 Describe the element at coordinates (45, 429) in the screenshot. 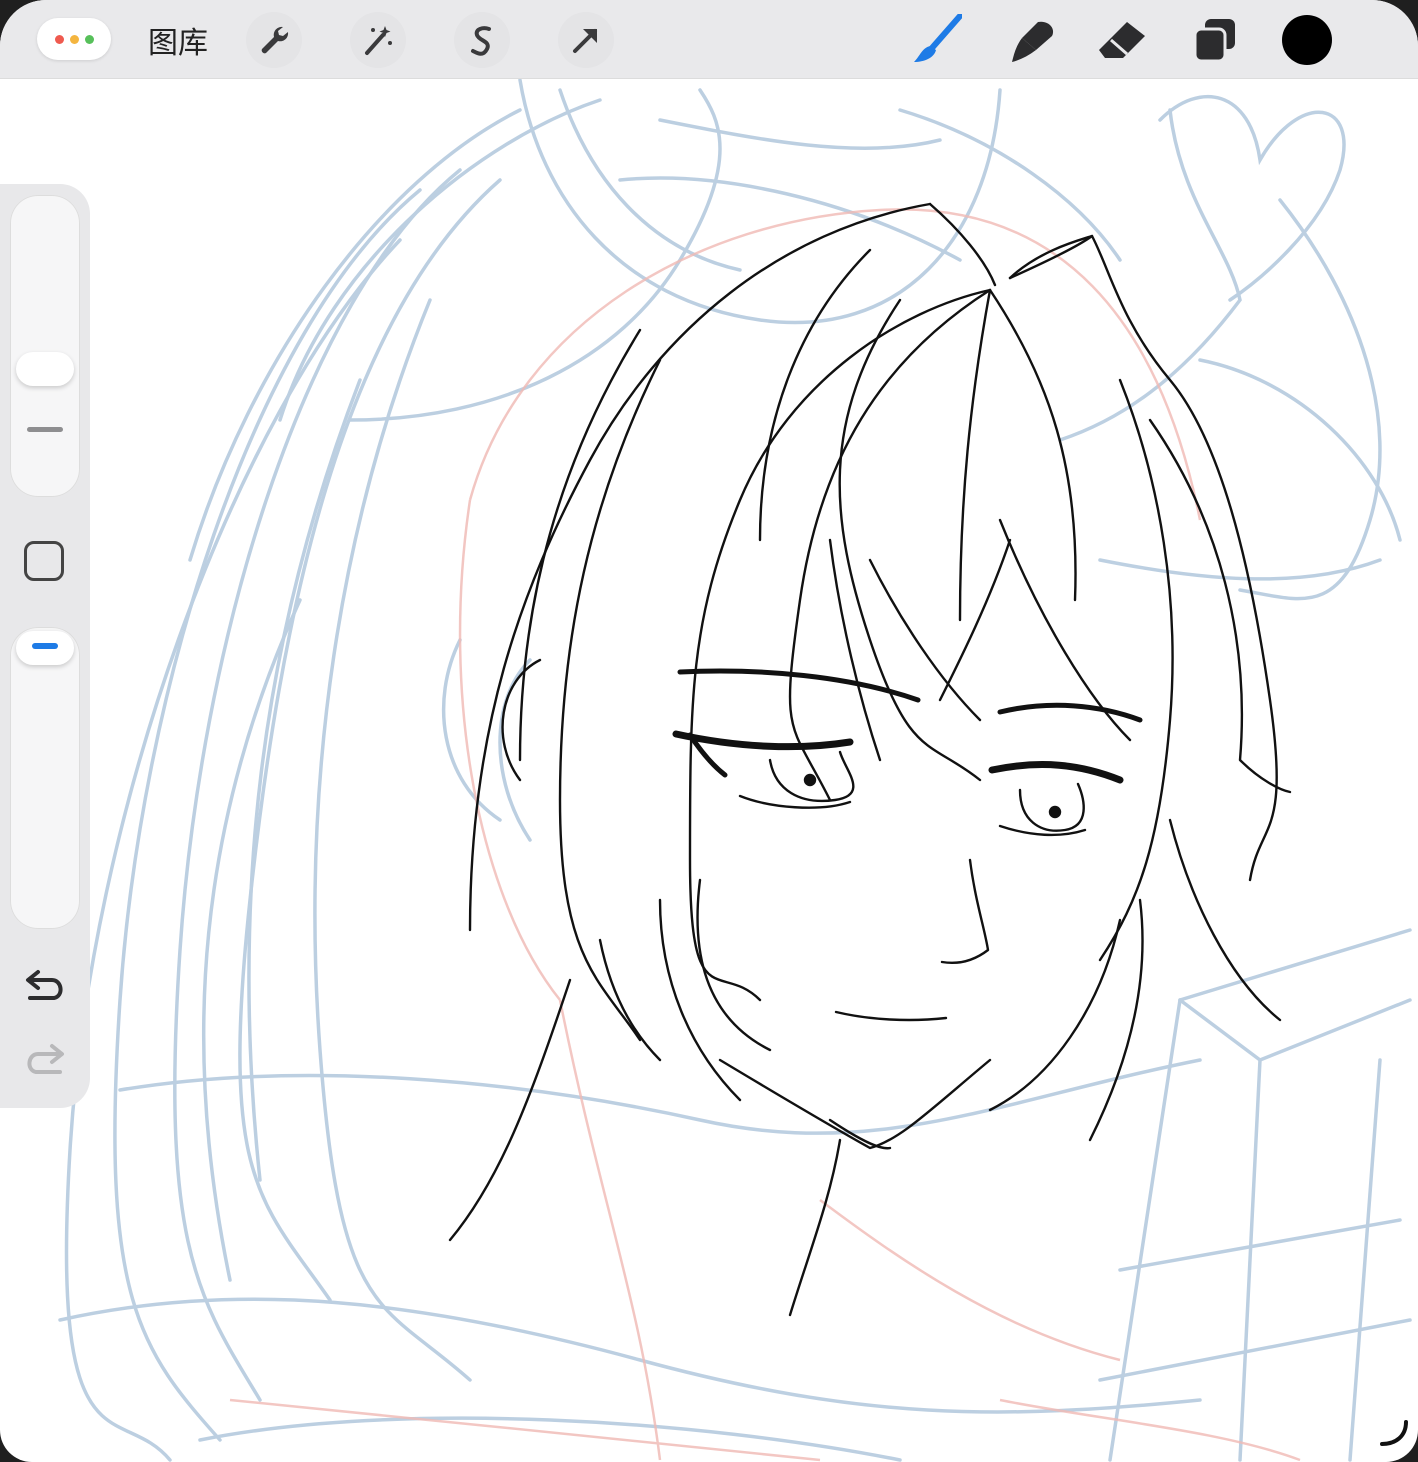

I see `brush-size-indicator` at that location.